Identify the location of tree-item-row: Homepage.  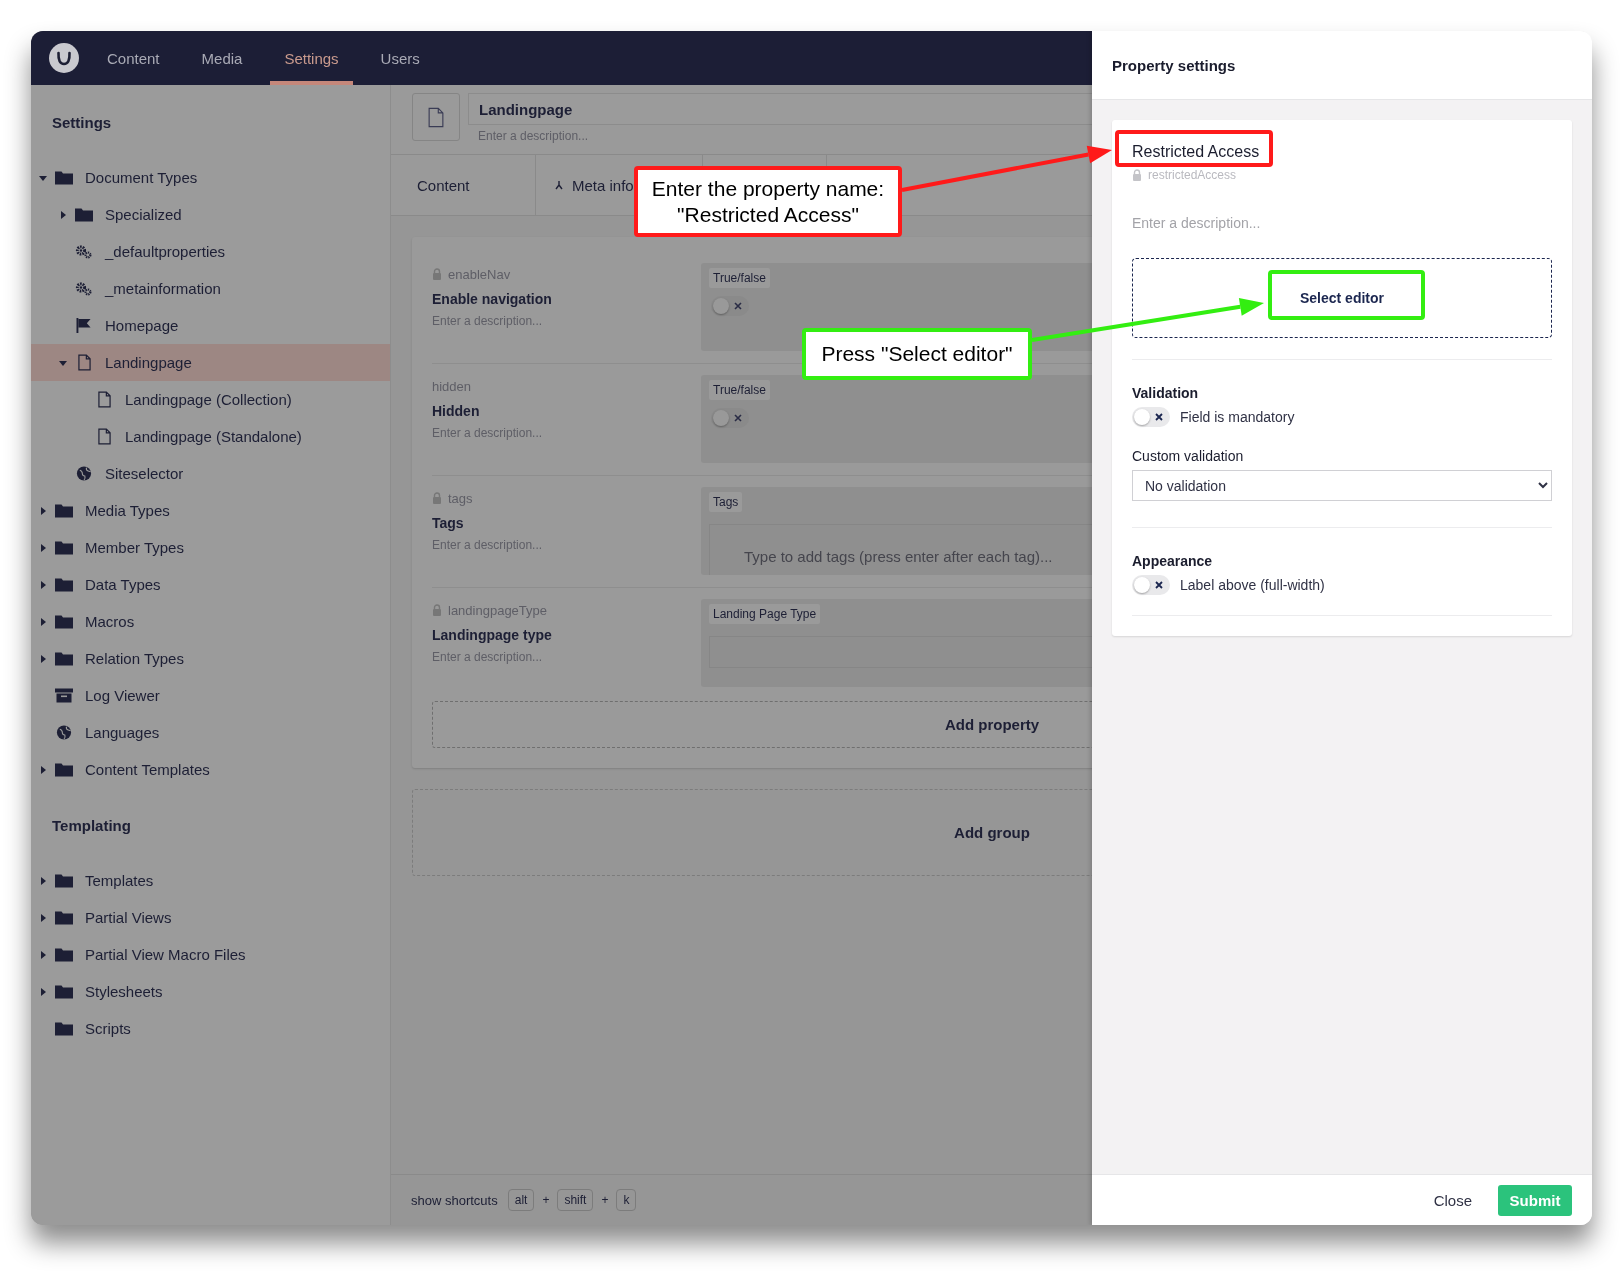
(210, 325).